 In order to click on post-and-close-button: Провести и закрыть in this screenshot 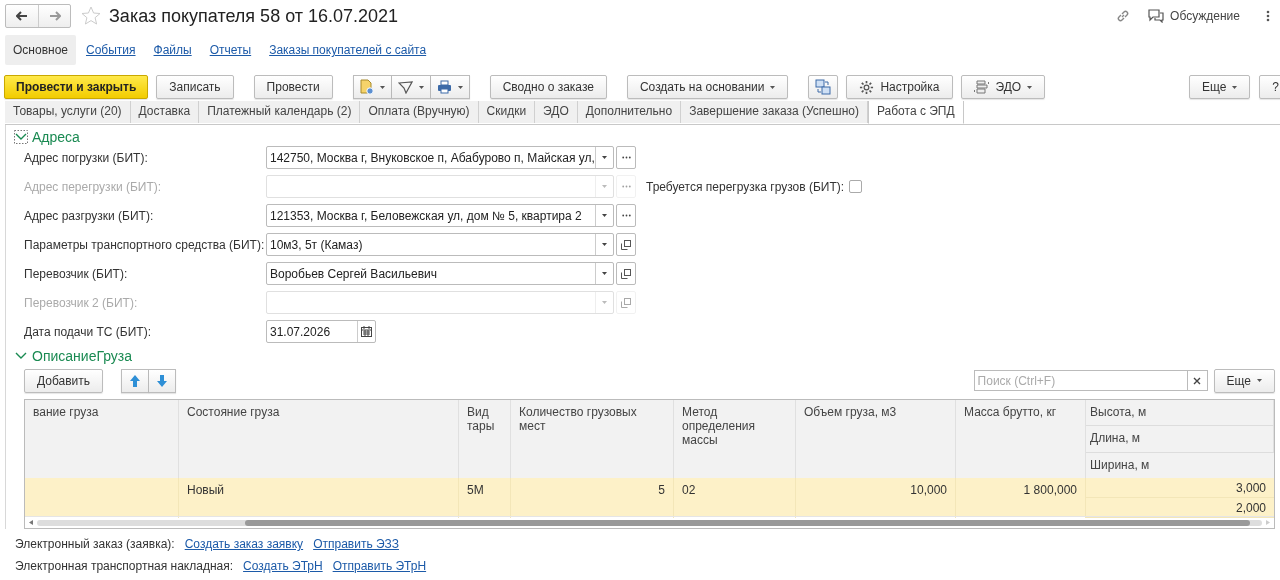, I will do `click(76, 87)`.